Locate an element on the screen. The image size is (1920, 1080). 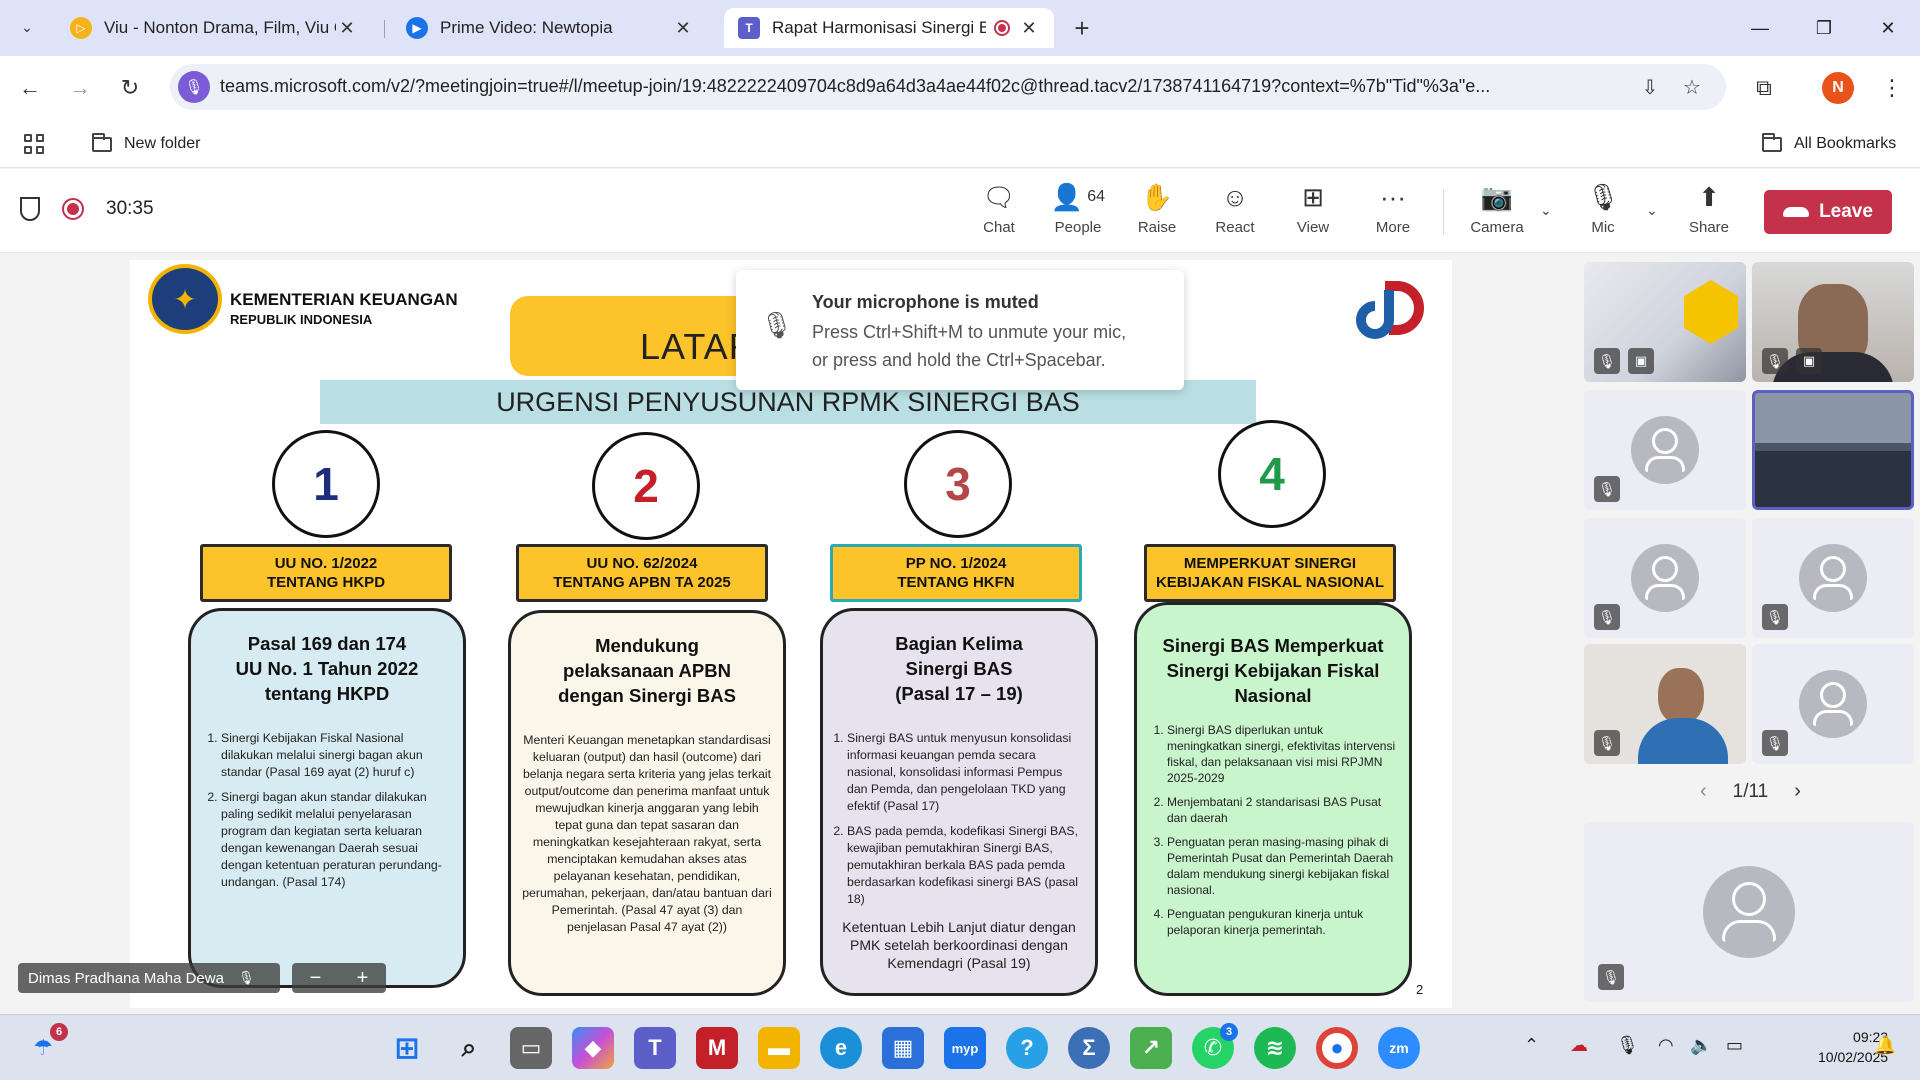
more-button: ··· More is located at coordinates (1393, 212).